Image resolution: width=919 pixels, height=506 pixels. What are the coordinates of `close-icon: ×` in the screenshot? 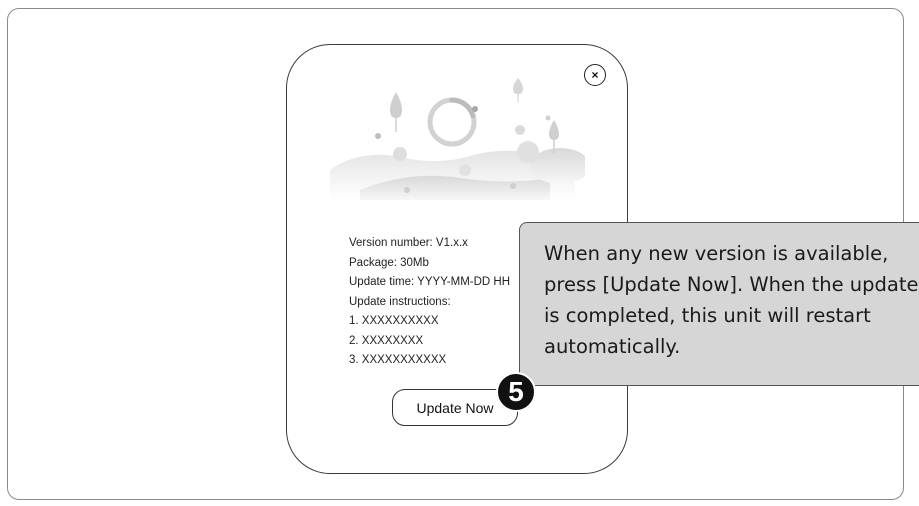 It's located at (595, 75).